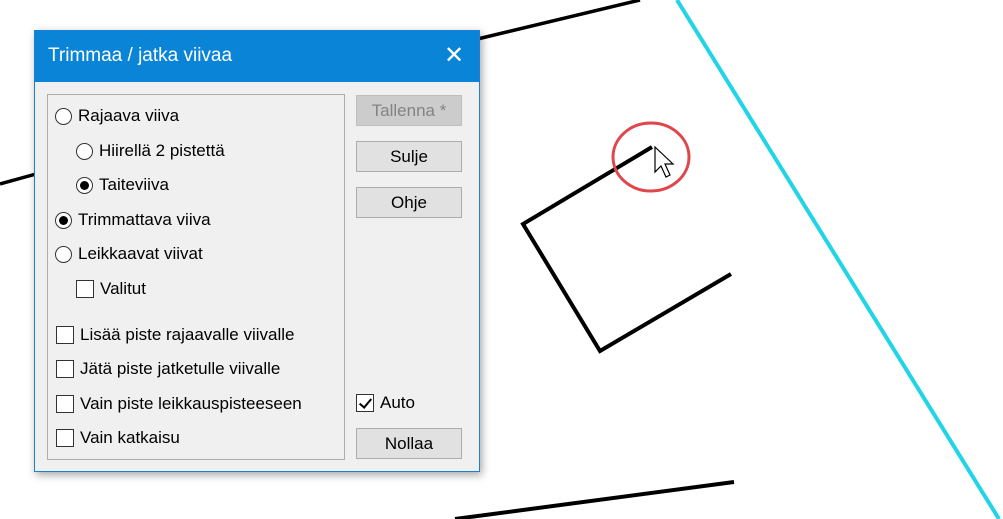  I want to click on checkbox-auto: Auto, so click(385, 403).